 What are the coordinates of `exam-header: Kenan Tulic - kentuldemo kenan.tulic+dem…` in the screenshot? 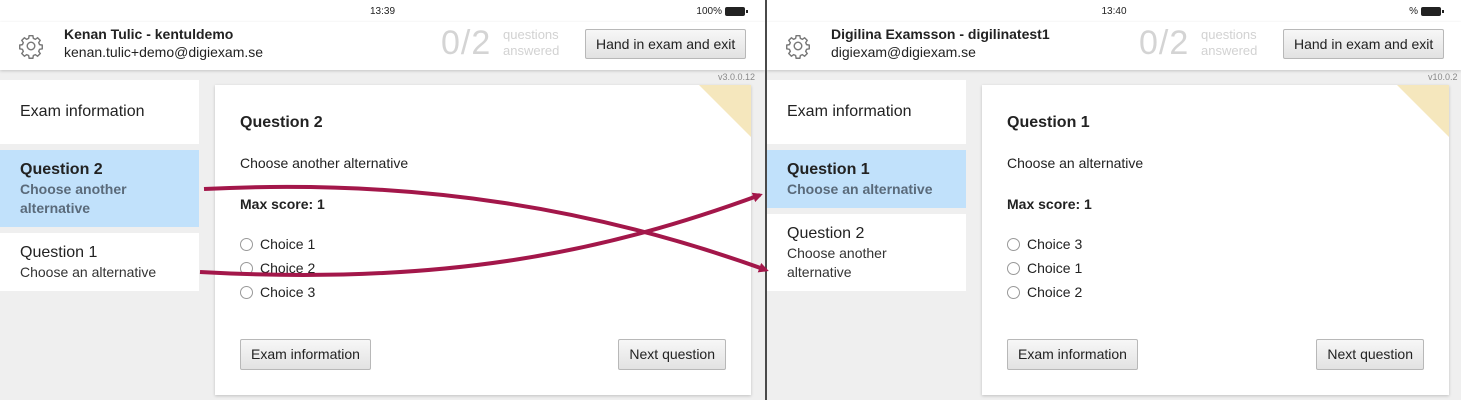 It's located at (382, 46).